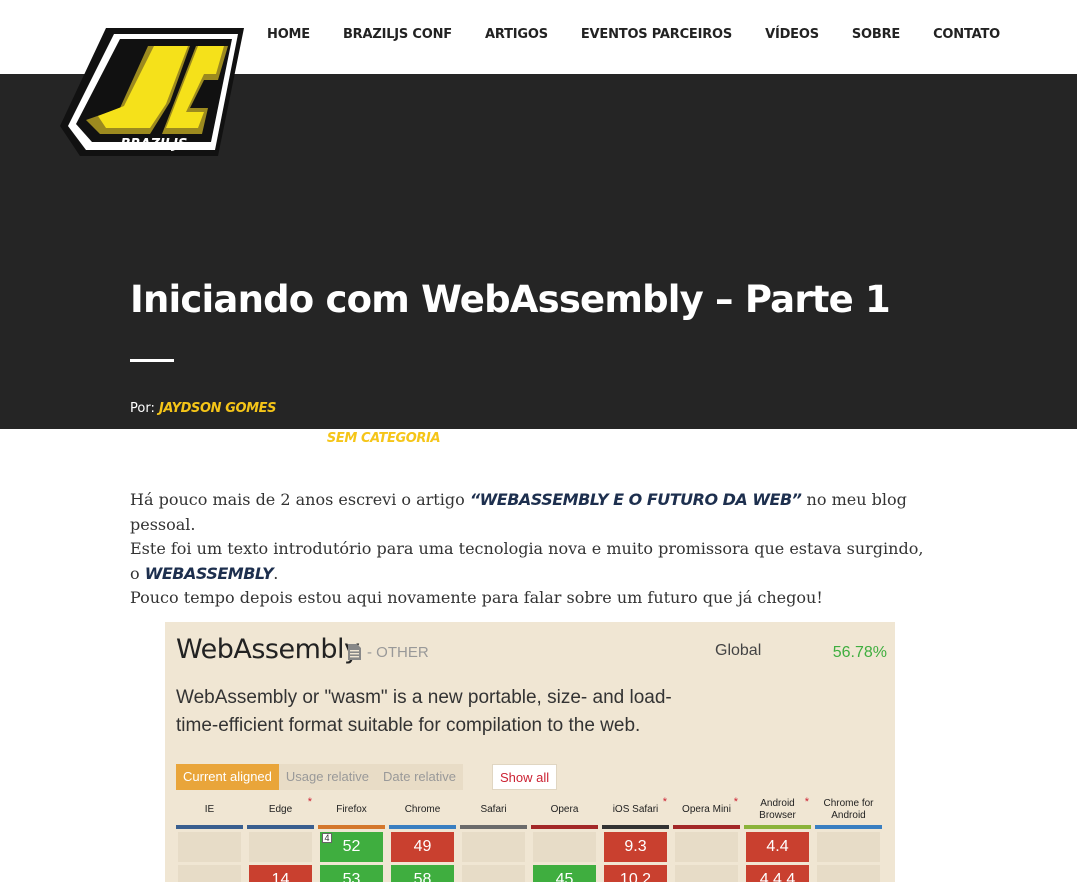  I want to click on browser-column-safari: Safari, so click(493, 839).